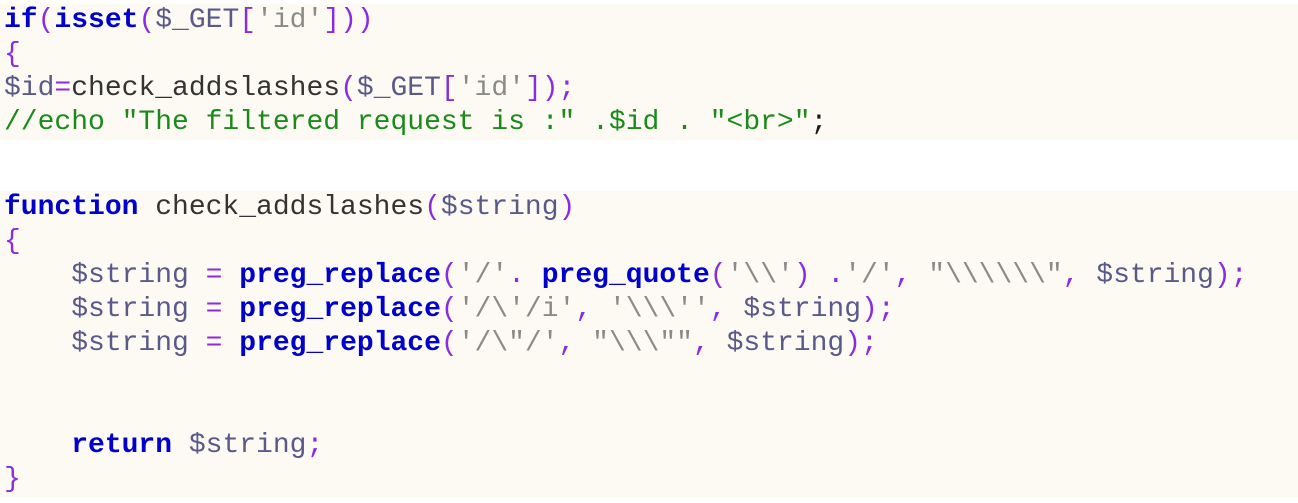  What do you see at coordinates (649, 165) in the screenshot?
I see `blank-gap` at bounding box center [649, 165].